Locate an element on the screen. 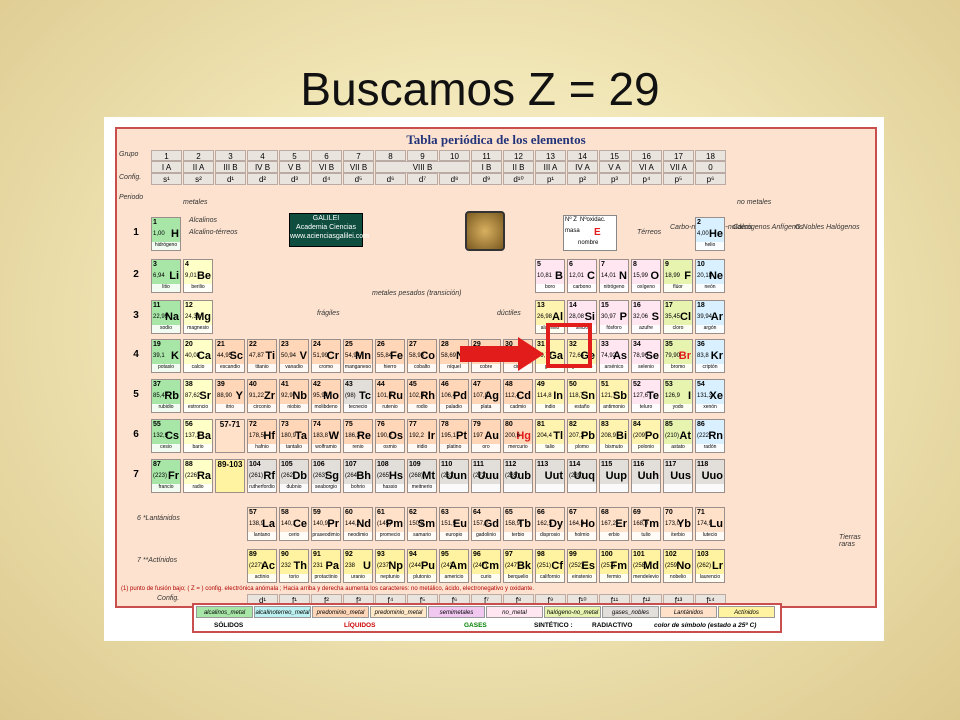 The width and height of the screenshot is (960, 720). lanthanide-ho: 67 Ho 164,9 holmio is located at coordinates (582, 524).